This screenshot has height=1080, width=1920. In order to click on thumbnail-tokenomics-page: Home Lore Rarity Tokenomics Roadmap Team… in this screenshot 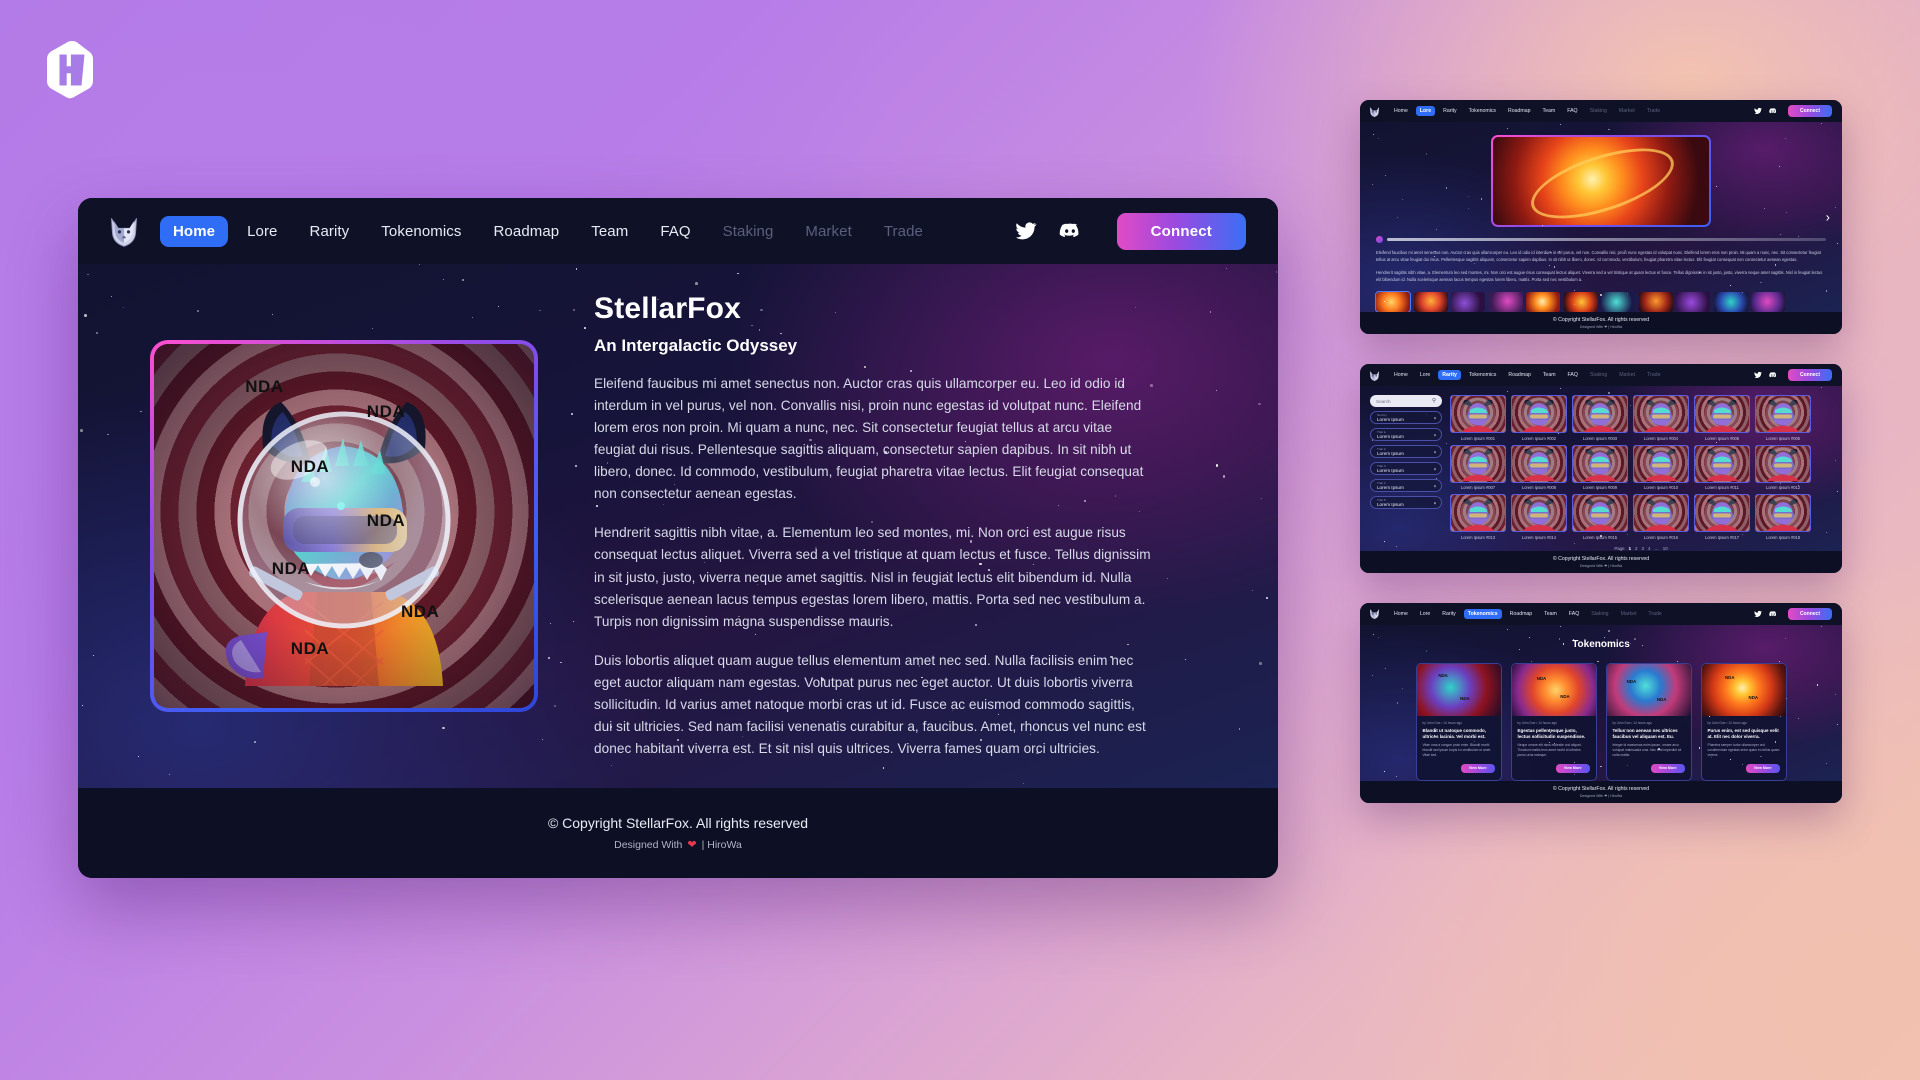, I will do `click(1601, 702)`.